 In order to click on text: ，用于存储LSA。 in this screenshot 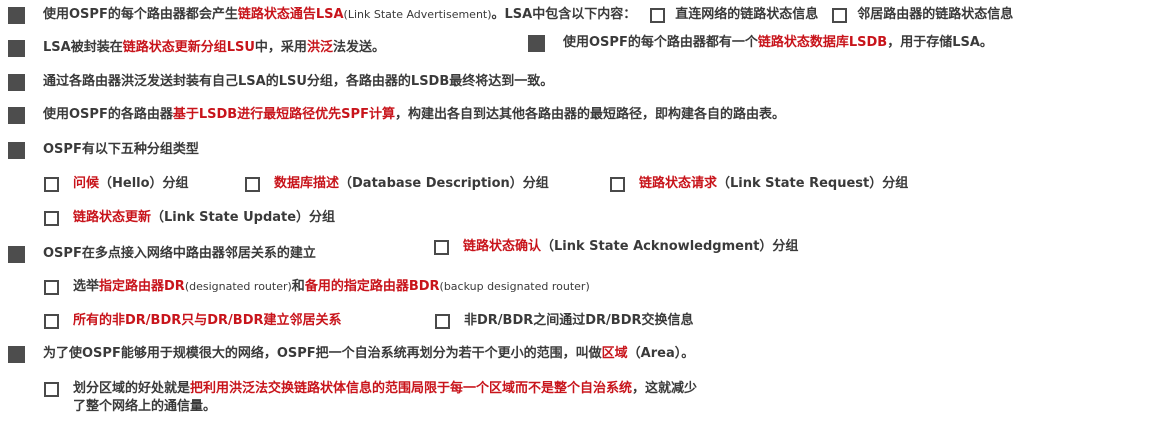, I will do `click(940, 42)`.